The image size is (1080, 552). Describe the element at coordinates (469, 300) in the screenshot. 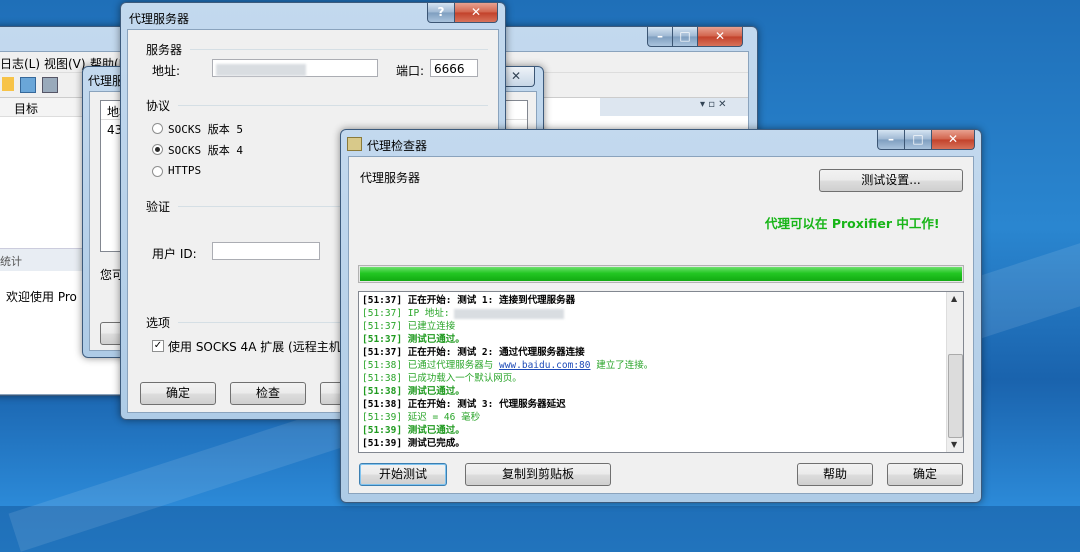

I see `log-line-text: [51:37] 正在开始: 测试 1: 连接到代理服务器` at that location.